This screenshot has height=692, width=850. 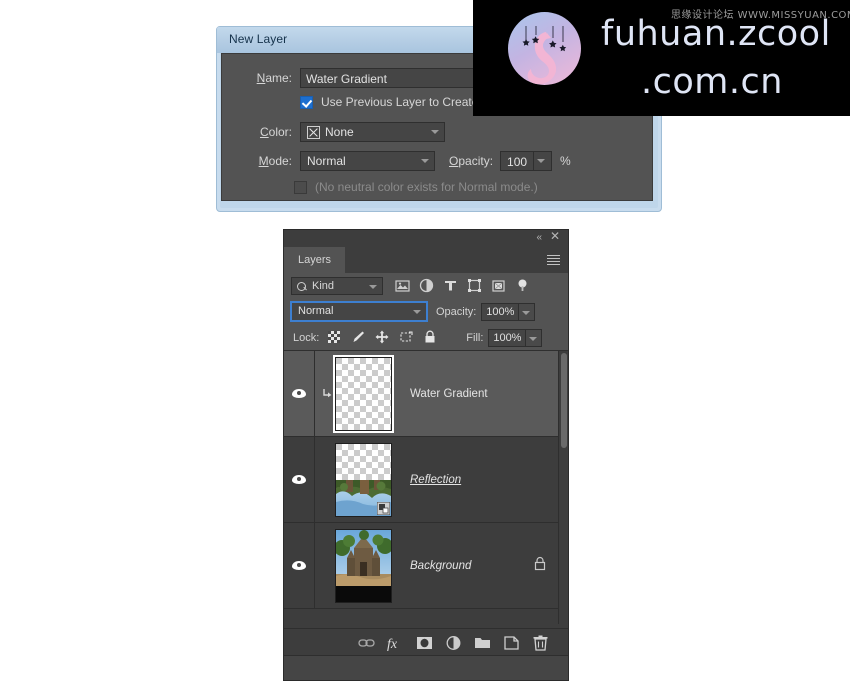 I want to click on layer-name-label: Background, so click(x=440, y=566).